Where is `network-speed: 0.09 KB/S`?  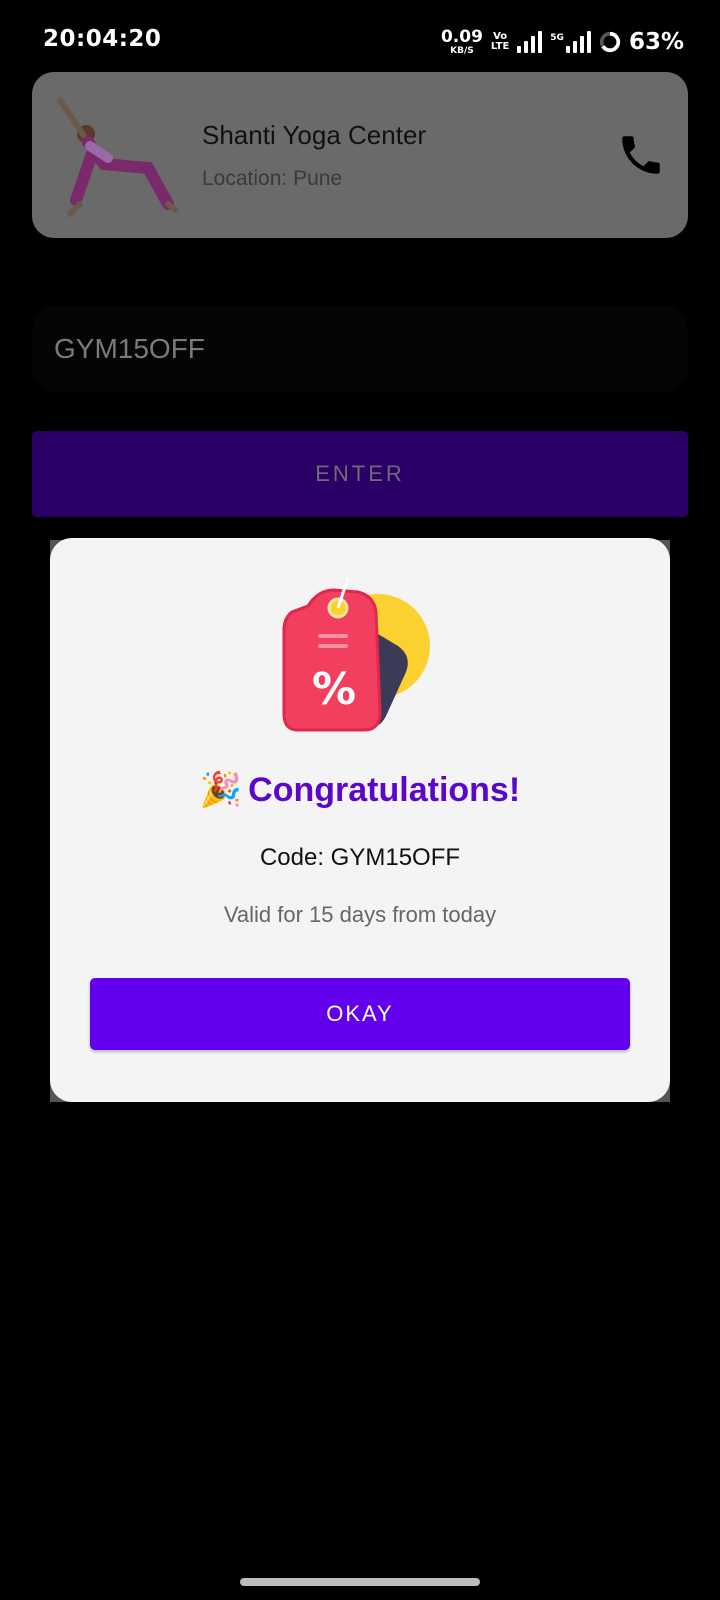 network-speed: 0.09 KB/S is located at coordinates (461, 41).